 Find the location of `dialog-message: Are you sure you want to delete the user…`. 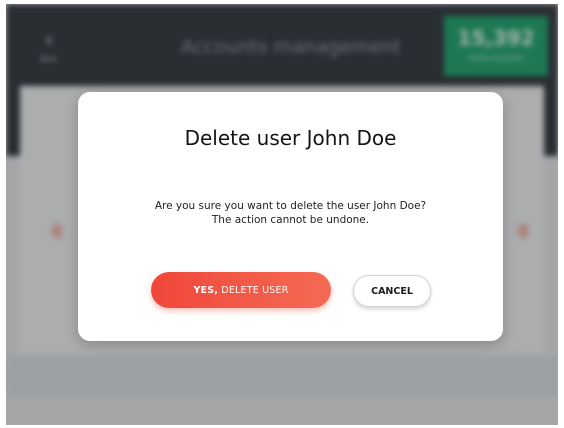

dialog-message: Are you sure you want to delete the user… is located at coordinates (290, 213).